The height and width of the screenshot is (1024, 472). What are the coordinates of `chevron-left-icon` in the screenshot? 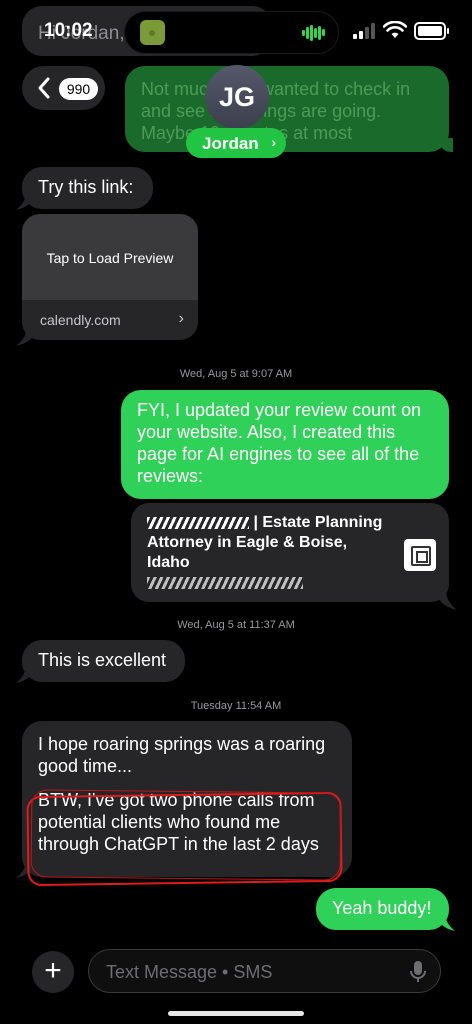 It's located at (44, 88).